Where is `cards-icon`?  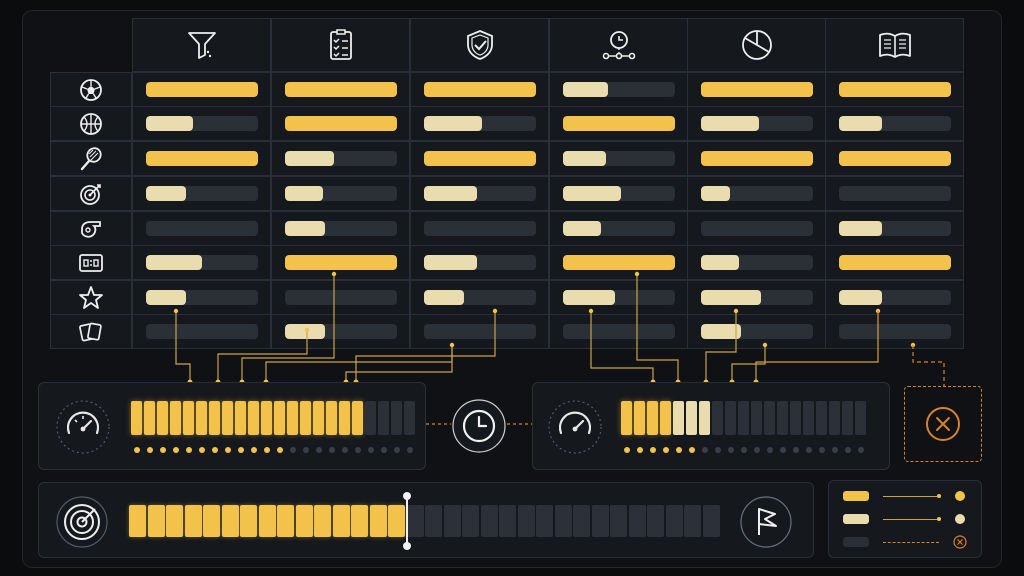
cards-icon is located at coordinates (91, 332).